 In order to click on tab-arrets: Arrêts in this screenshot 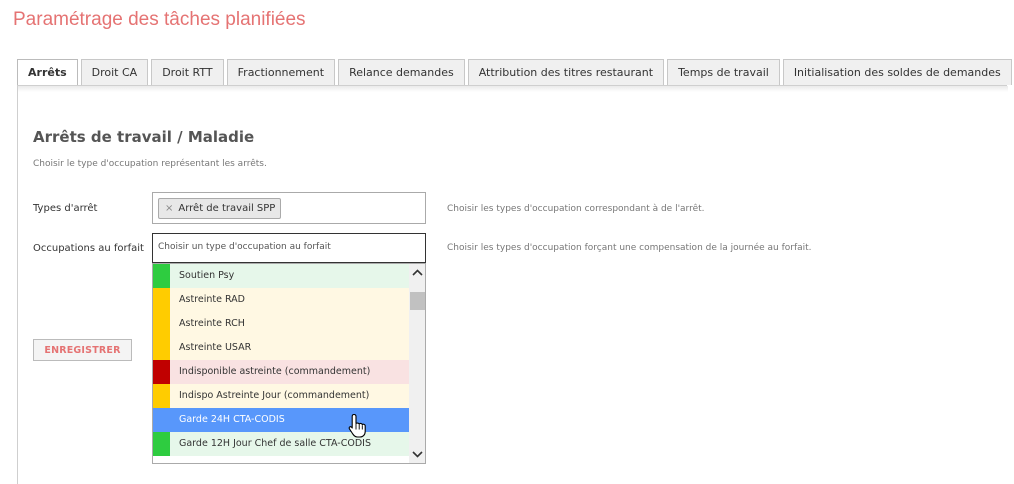, I will do `click(47, 72)`.